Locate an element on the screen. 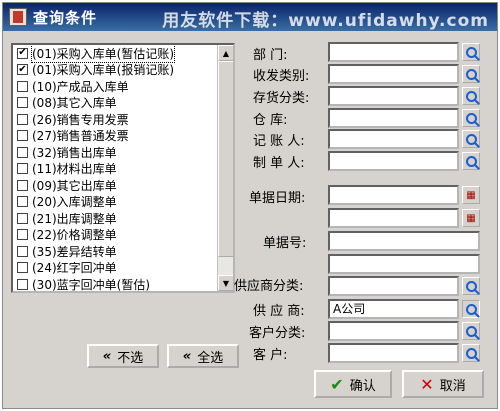  list-scrollbar: ▲ ▼ is located at coordinates (225, 168).